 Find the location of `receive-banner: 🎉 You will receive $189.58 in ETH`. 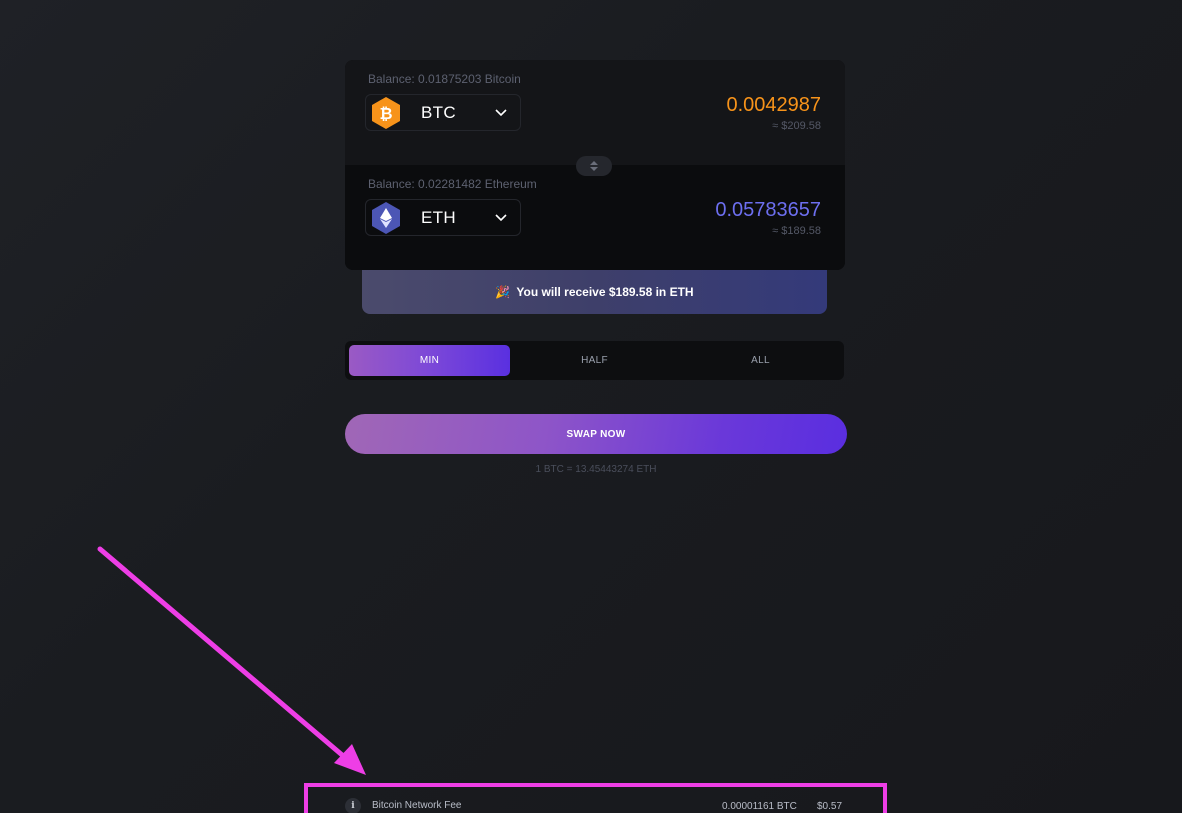

receive-banner: 🎉 You will receive $189.58 in ETH is located at coordinates (594, 292).